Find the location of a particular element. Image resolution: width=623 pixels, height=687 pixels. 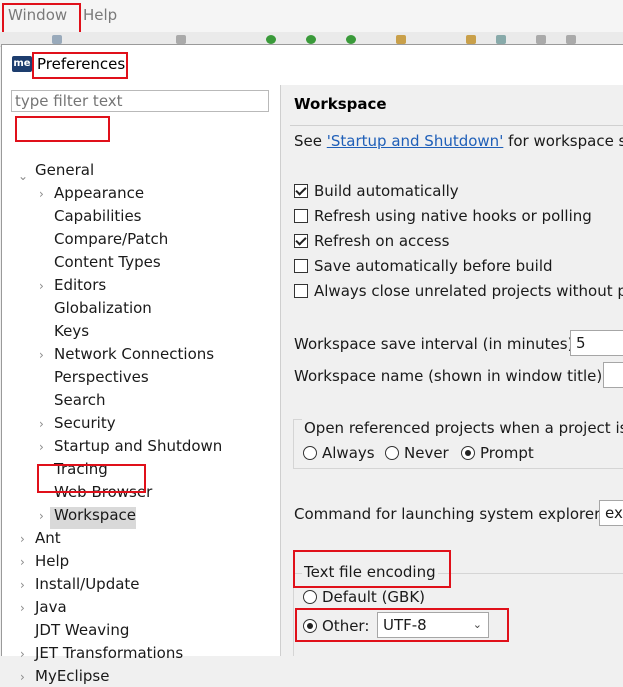

title-divider is located at coordinates (456, 125).